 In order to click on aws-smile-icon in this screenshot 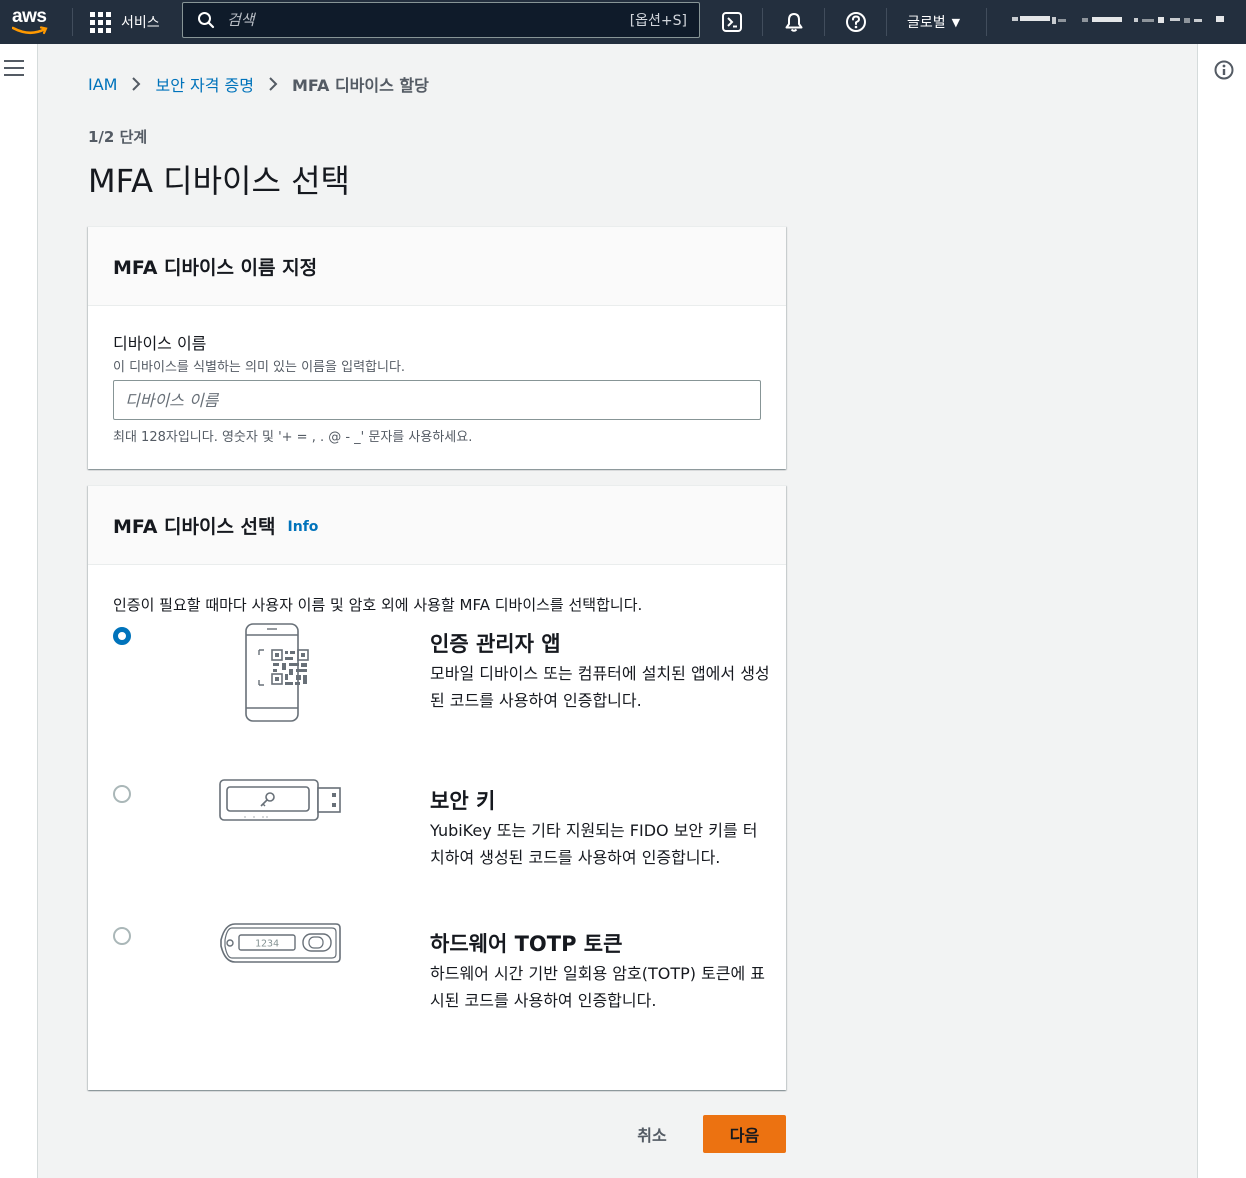, I will do `click(30, 30)`.